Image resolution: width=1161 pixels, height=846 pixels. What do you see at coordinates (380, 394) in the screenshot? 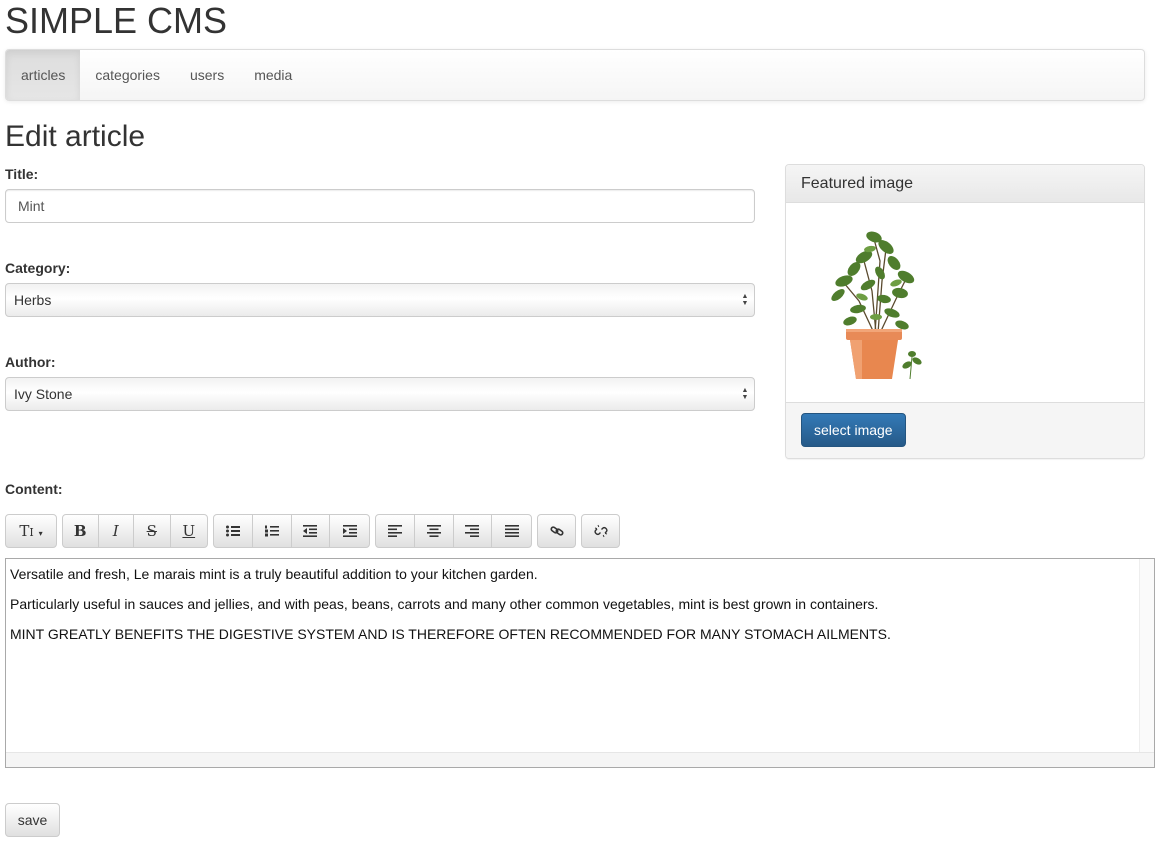
I see `author-select: Ivy Stone ▲ ▼` at bounding box center [380, 394].